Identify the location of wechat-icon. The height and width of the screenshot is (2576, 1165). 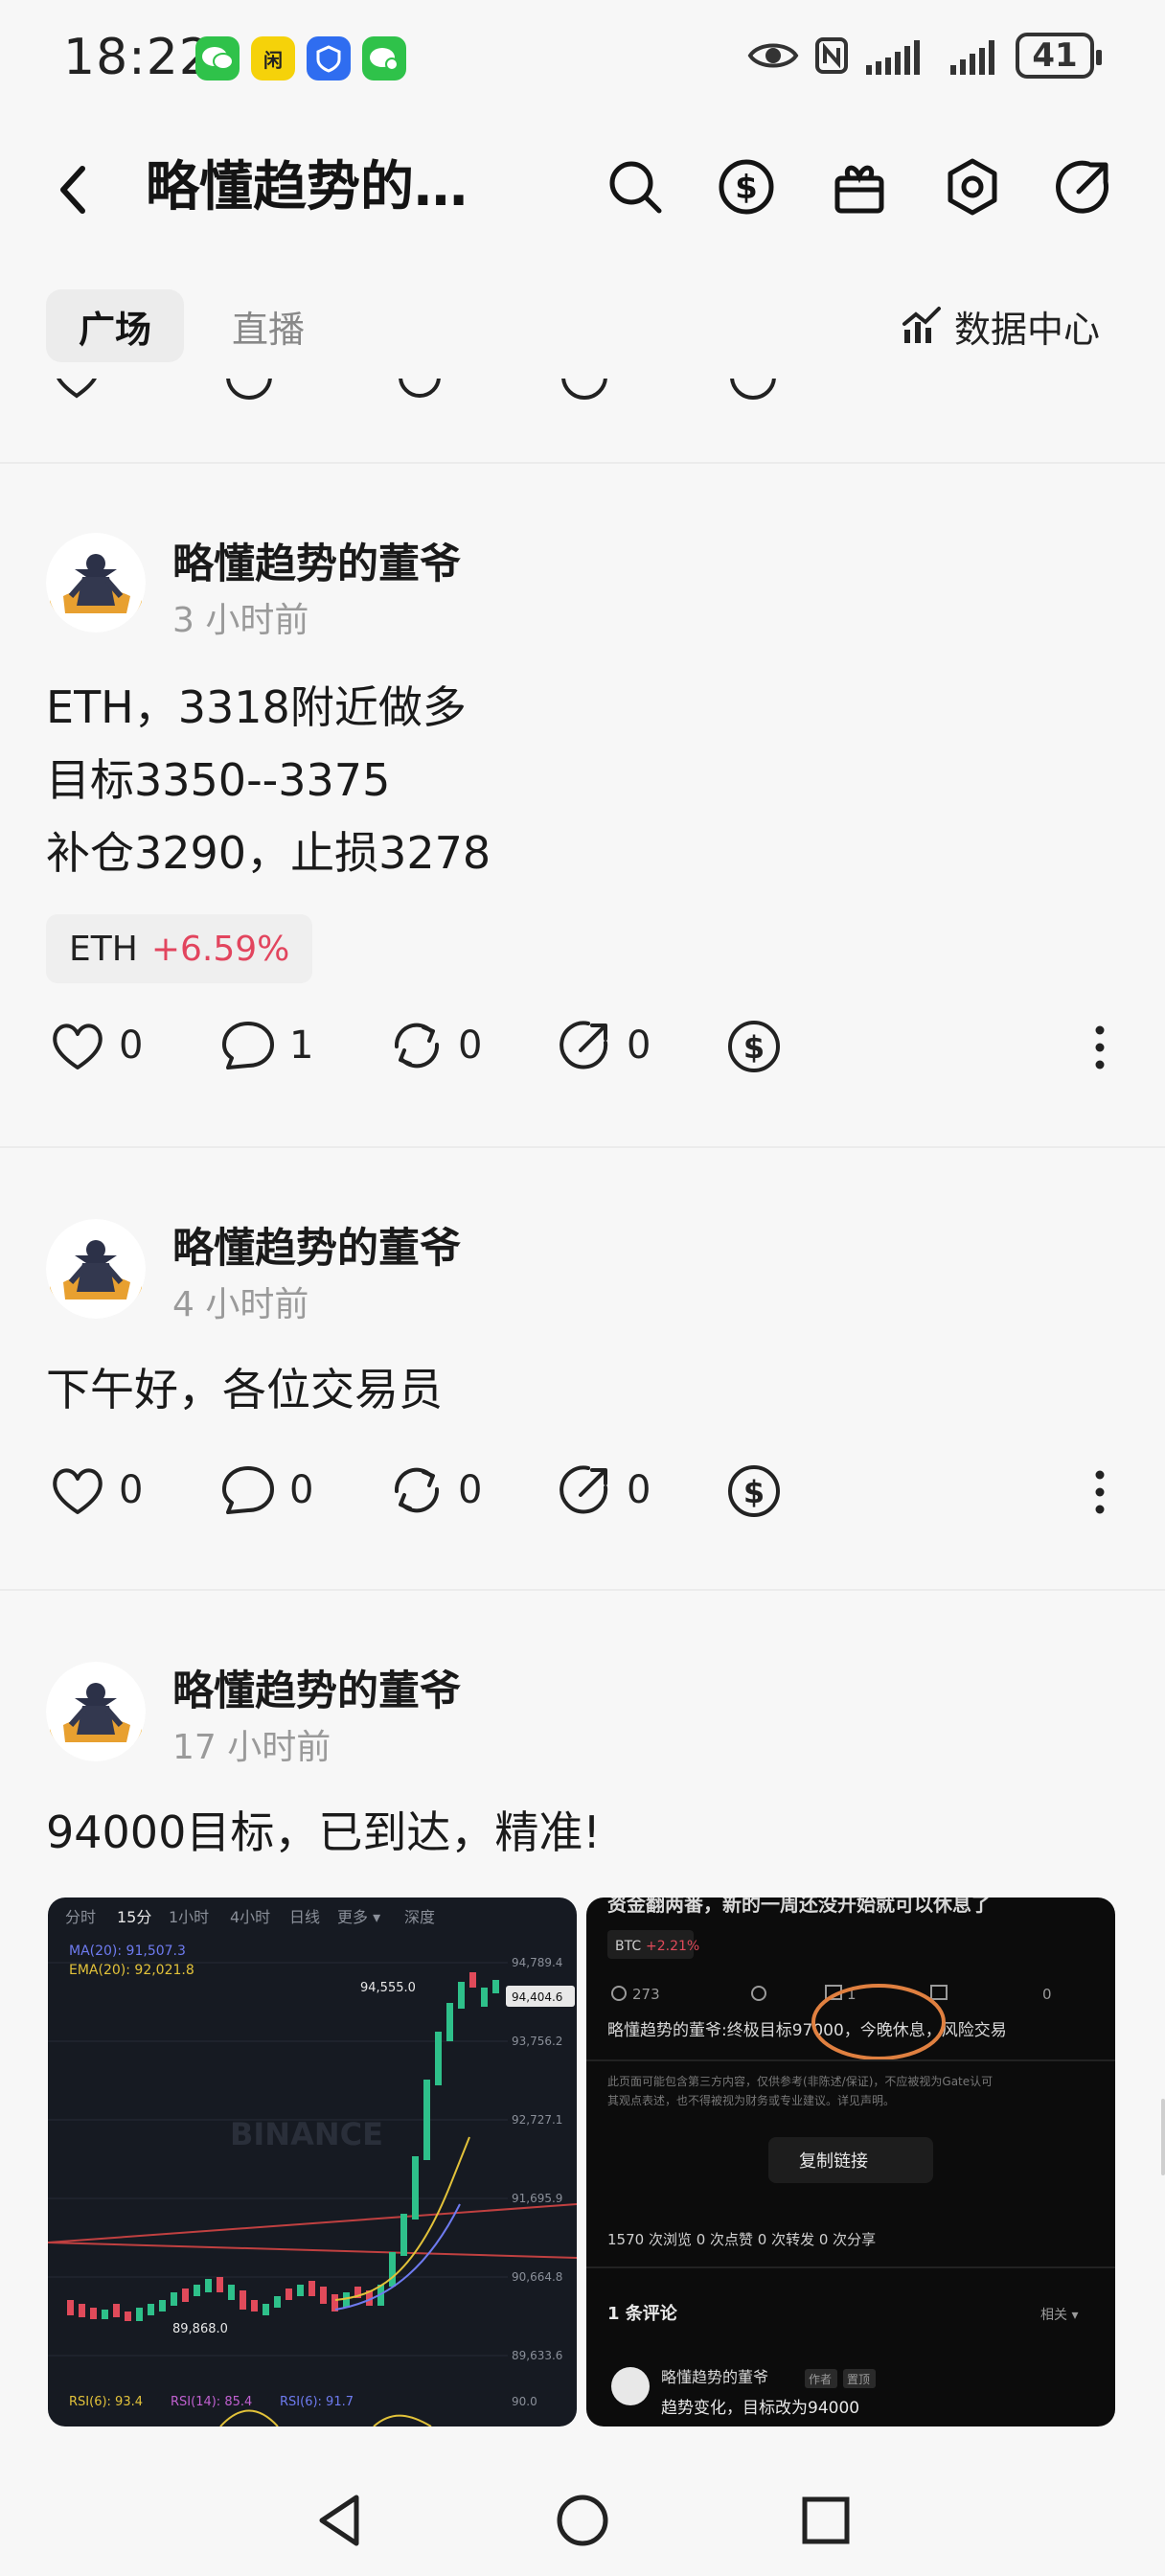
(218, 58).